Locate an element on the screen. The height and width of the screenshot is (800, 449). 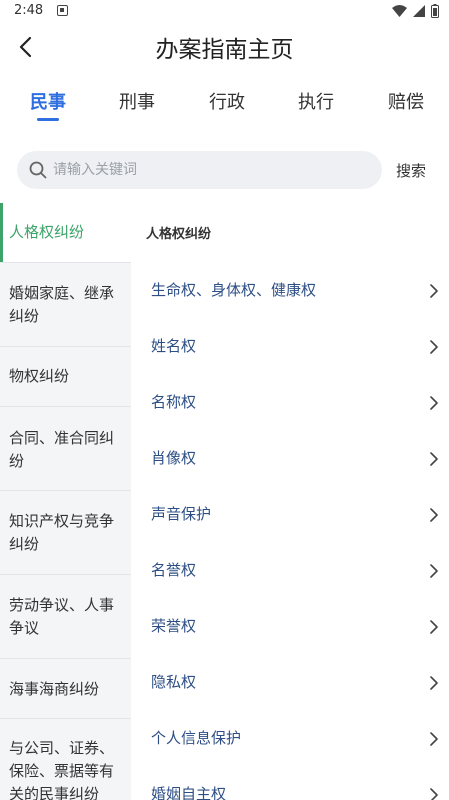
category-item-personality-rights: 人格权纠纷 is located at coordinates (65, 233).